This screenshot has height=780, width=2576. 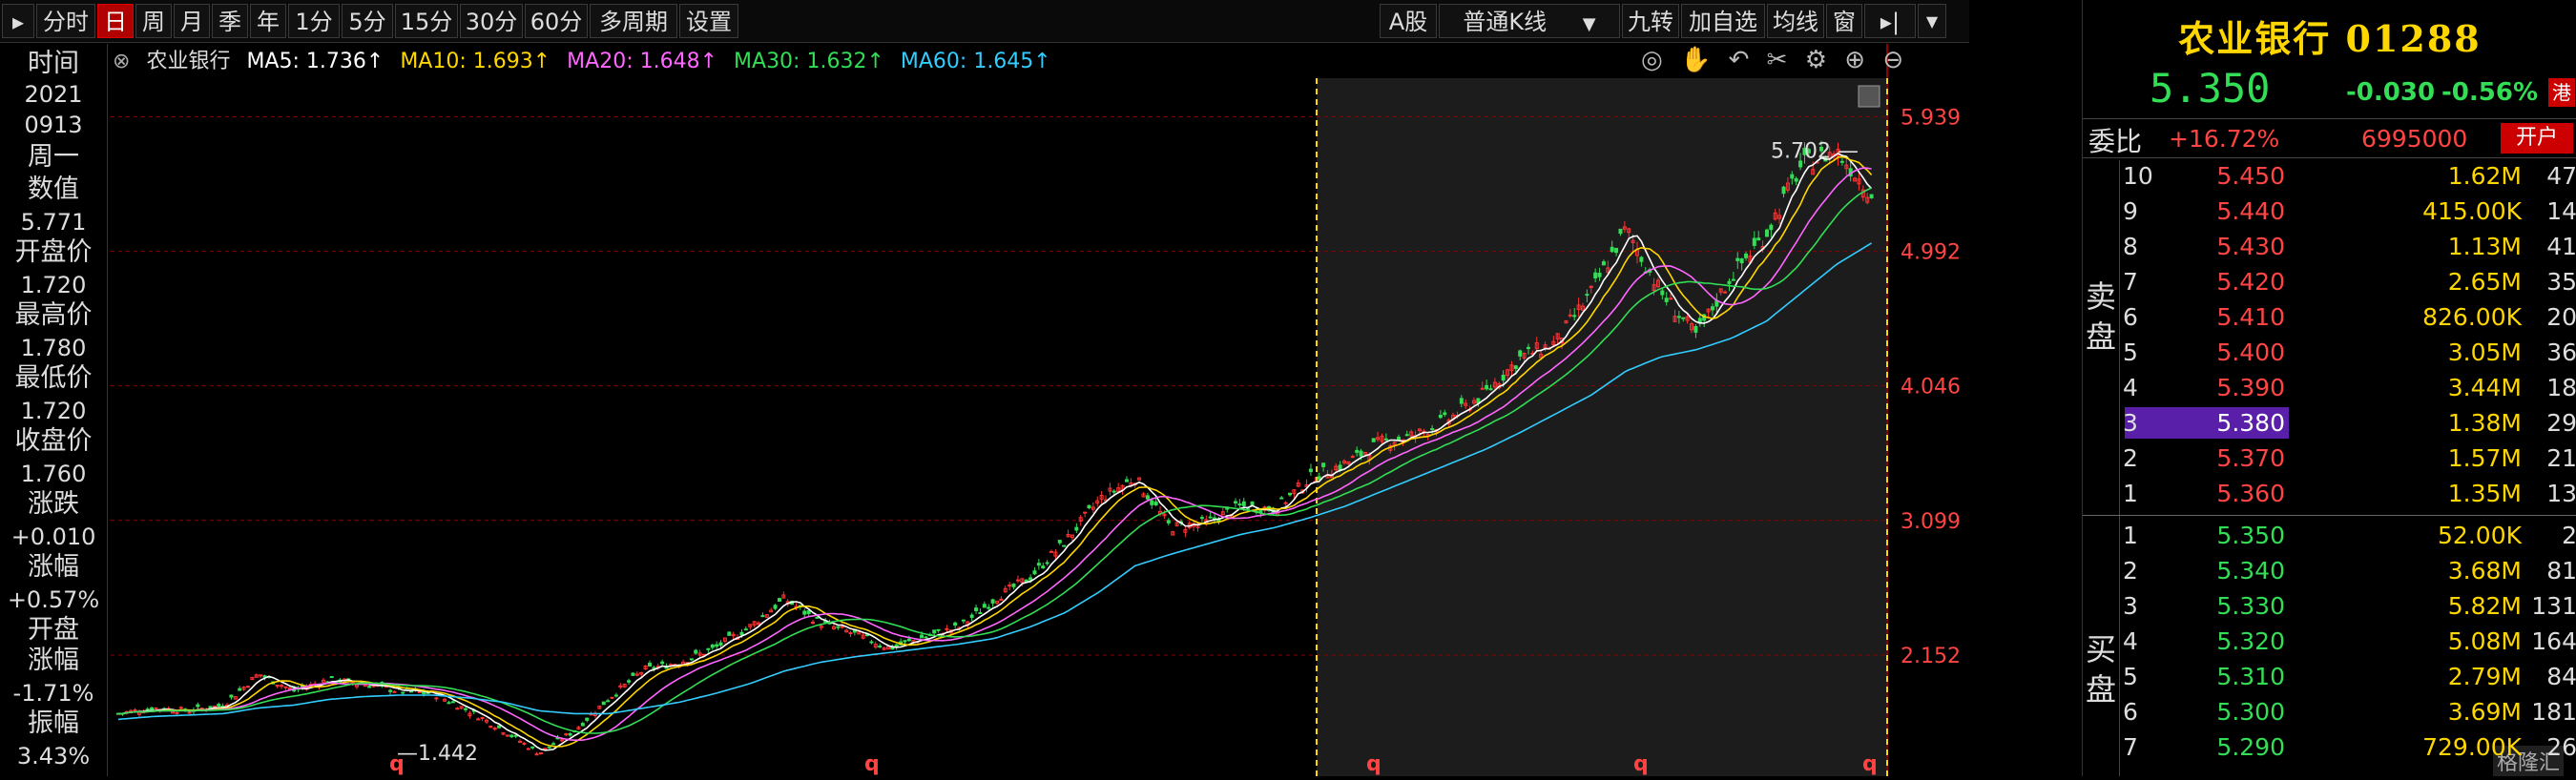 What do you see at coordinates (475, 61) in the screenshot?
I see `legend-ma10: MA10: 1.693↑` at bounding box center [475, 61].